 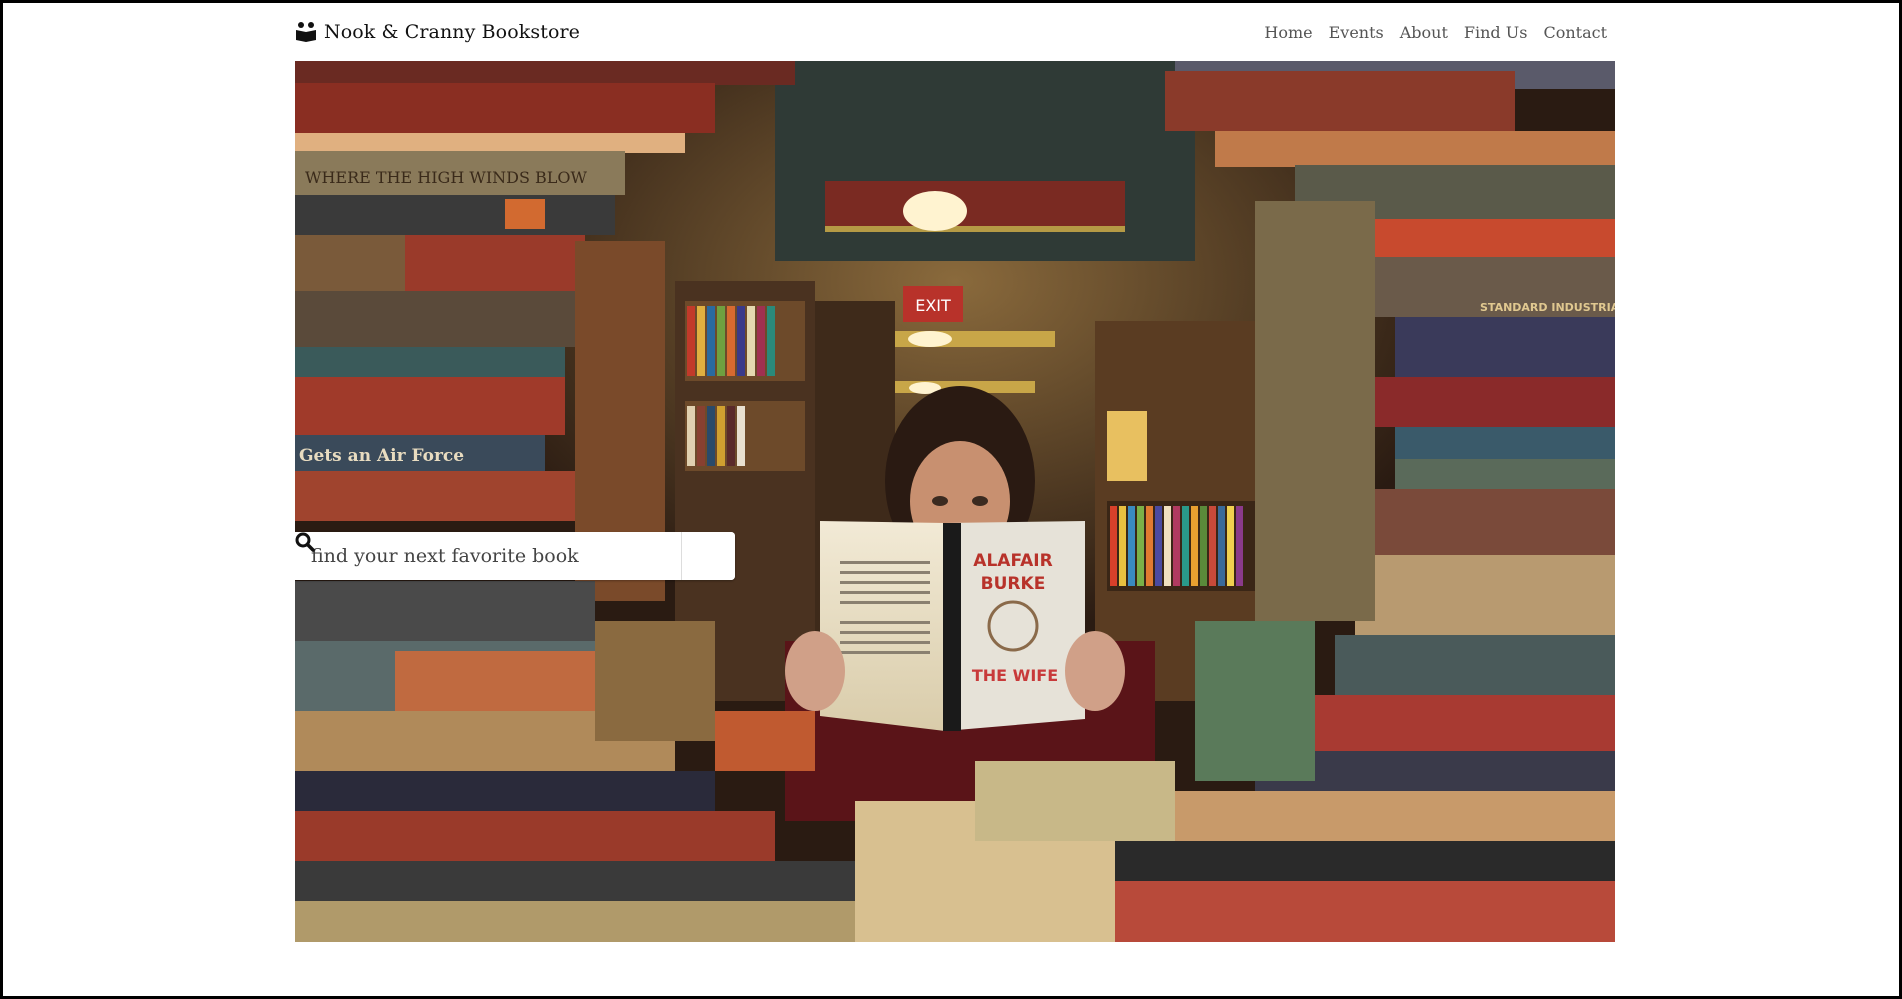 What do you see at coordinates (306, 32) in the screenshot?
I see `reader-icon` at bounding box center [306, 32].